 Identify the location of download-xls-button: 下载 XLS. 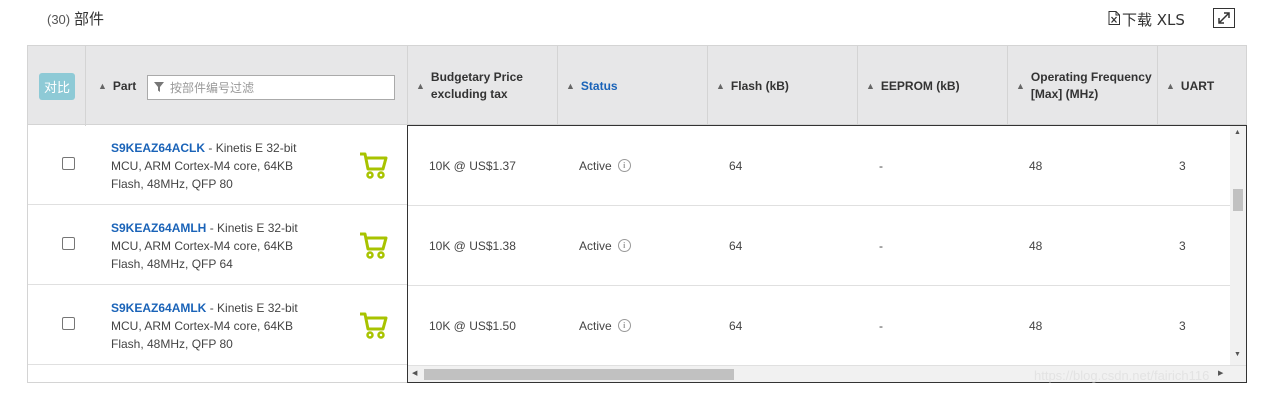
(1146, 19).